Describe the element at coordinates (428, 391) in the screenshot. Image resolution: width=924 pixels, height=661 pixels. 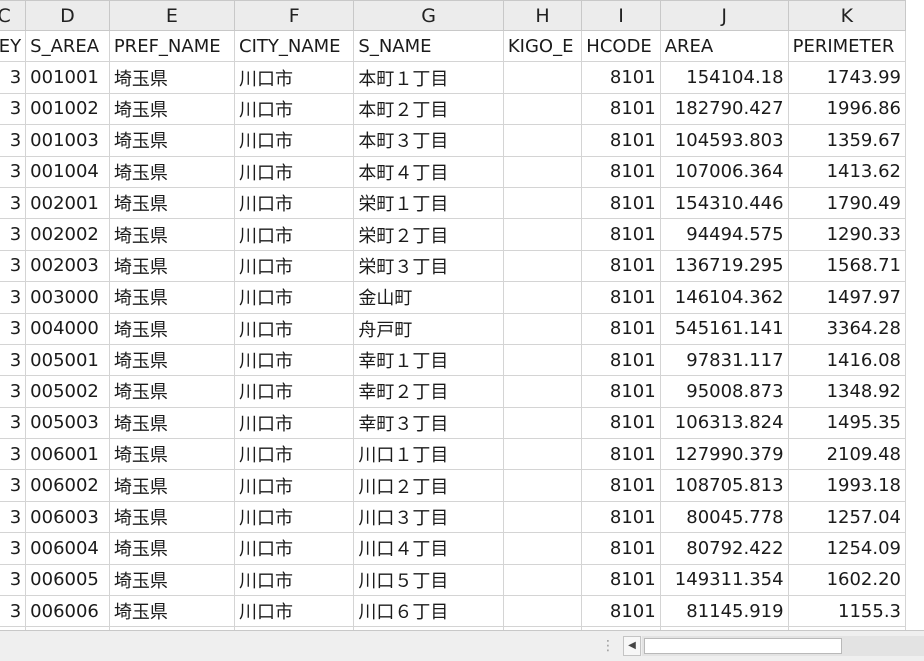
I see `table-cell: 幸町２丁目` at that location.